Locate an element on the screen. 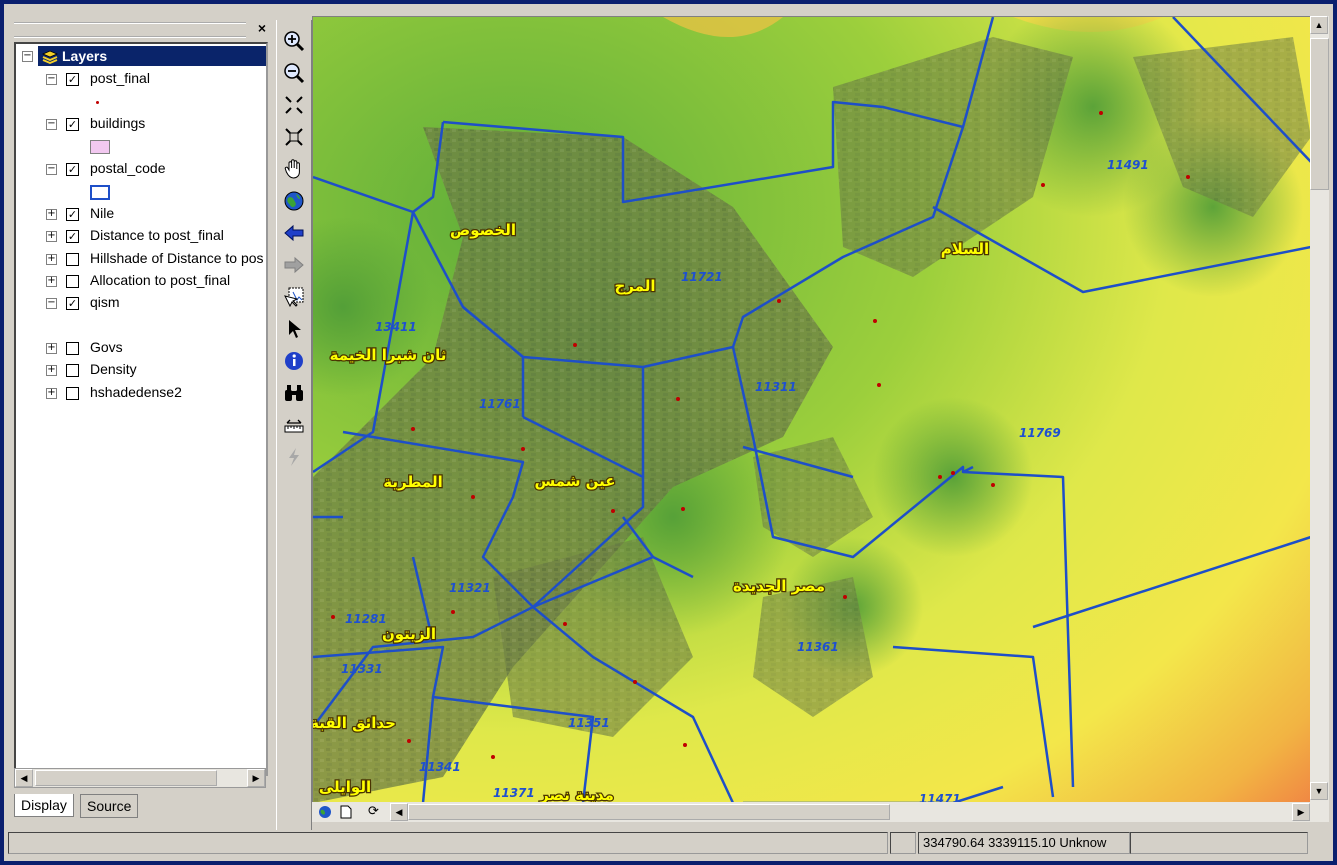 The width and height of the screenshot is (1337, 865). post-final-symbol is located at coordinates (97, 102).